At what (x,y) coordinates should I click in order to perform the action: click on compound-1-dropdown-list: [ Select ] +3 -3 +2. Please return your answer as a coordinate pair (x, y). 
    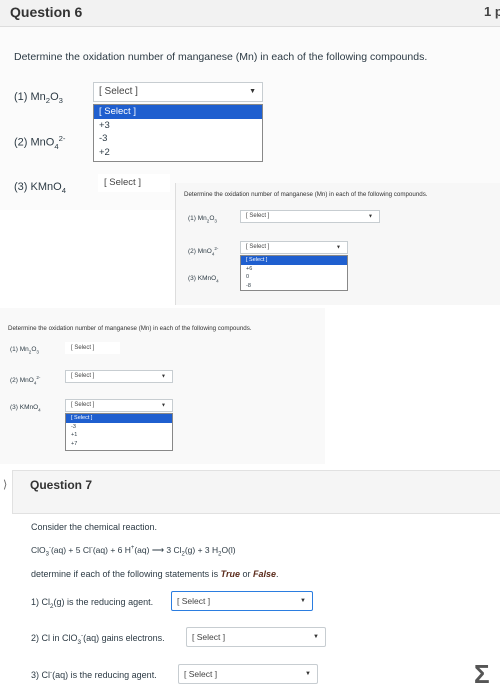
    Looking at the image, I should click on (178, 133).